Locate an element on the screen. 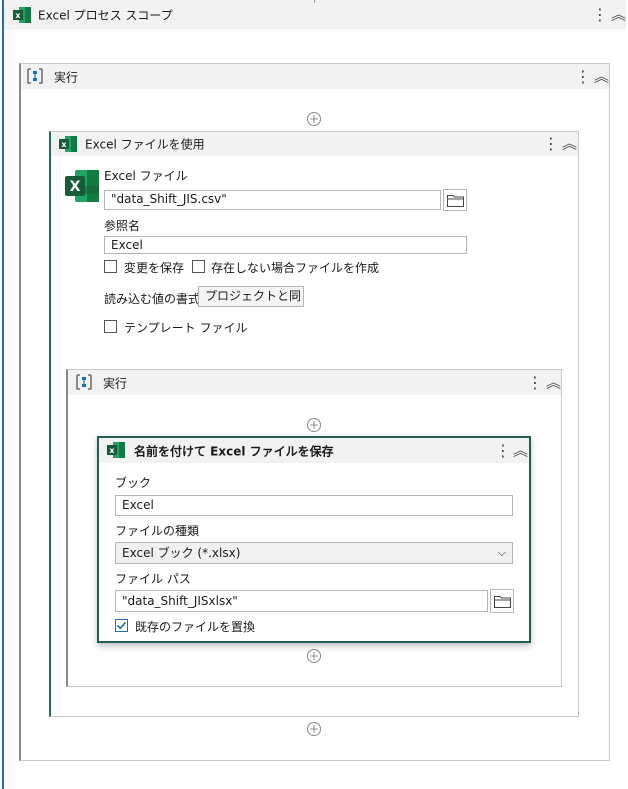  outer-do-header: 実行 ⋮ ︽ is located at coordinates (315, 76).